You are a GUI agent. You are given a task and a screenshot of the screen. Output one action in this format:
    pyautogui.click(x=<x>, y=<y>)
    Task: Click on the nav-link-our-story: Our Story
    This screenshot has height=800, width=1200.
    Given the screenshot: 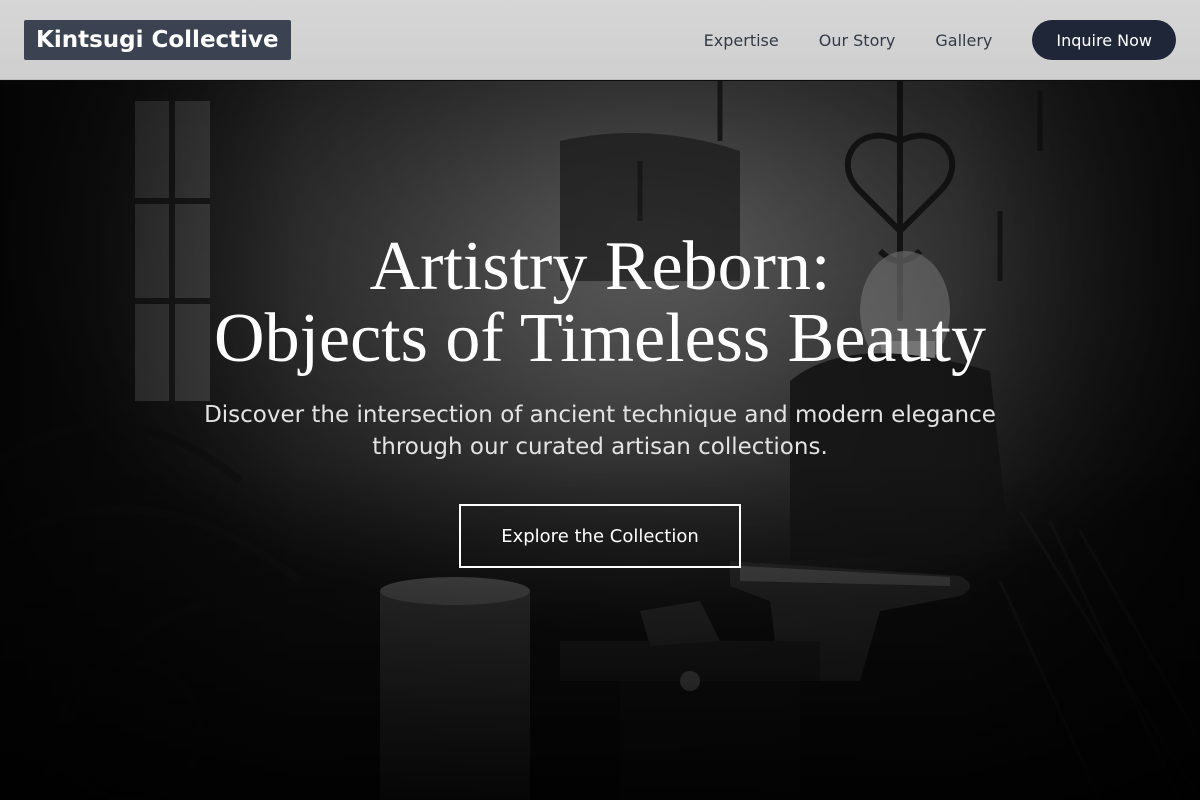 What is the action you would take?
    pyautogui.click(x=857, y=40)
    